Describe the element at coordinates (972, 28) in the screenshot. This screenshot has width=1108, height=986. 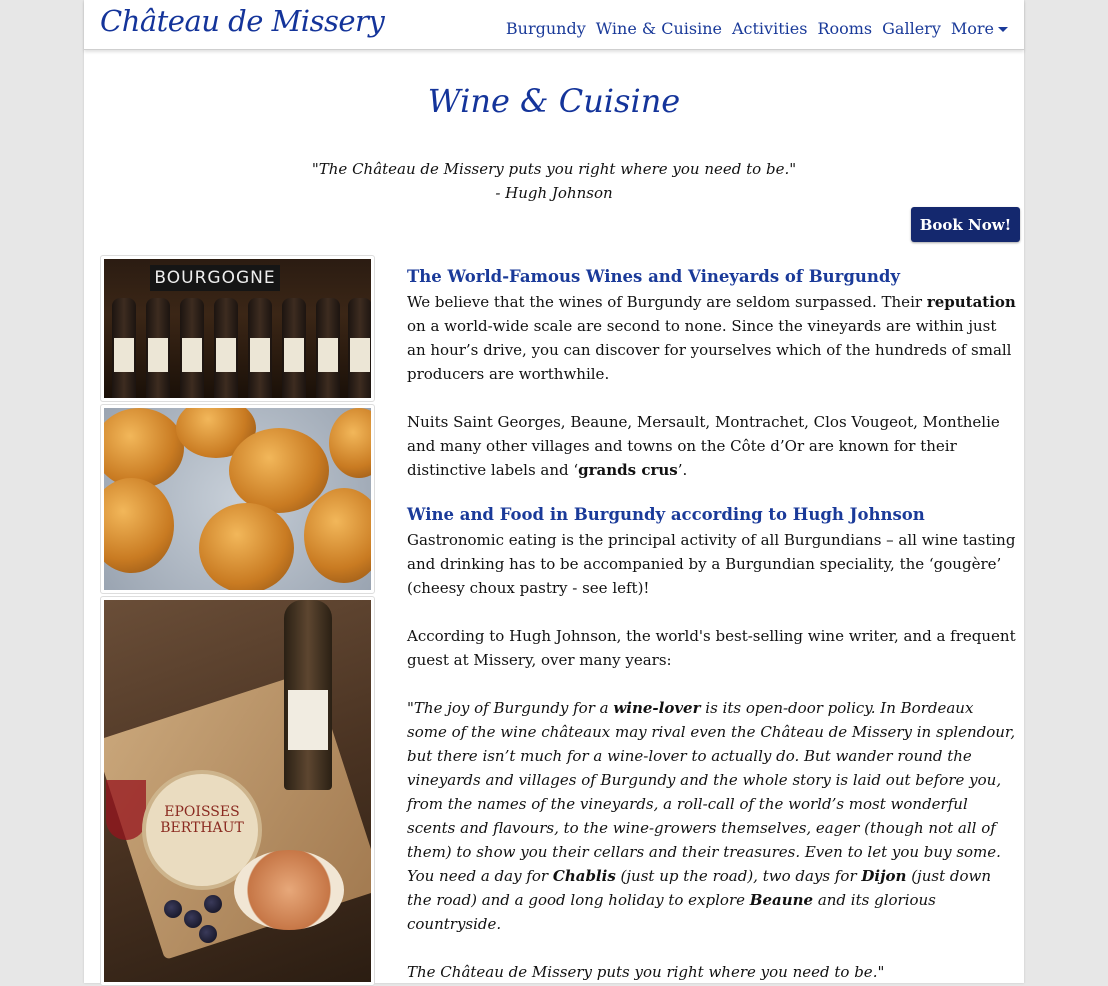
I see `nav-more-label: More` at that location.